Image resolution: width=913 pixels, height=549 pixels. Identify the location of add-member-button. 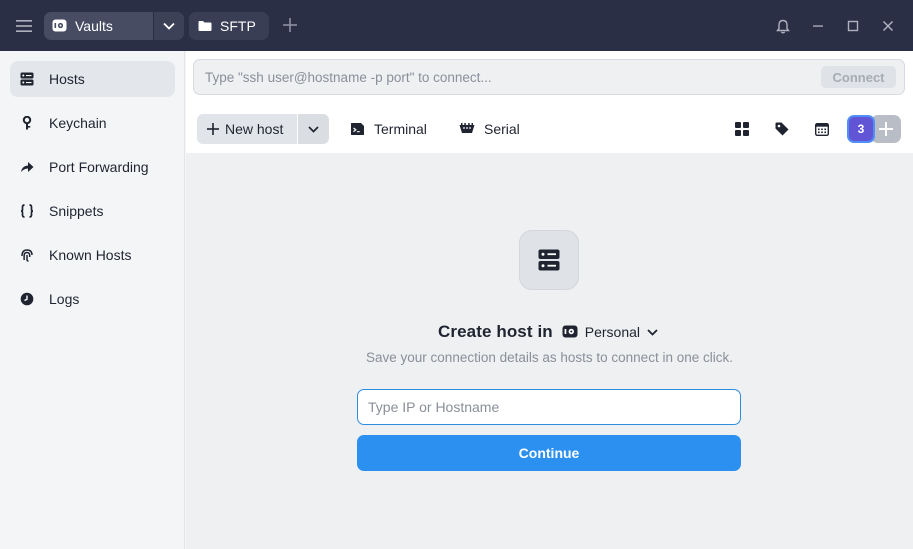
(886, 129).